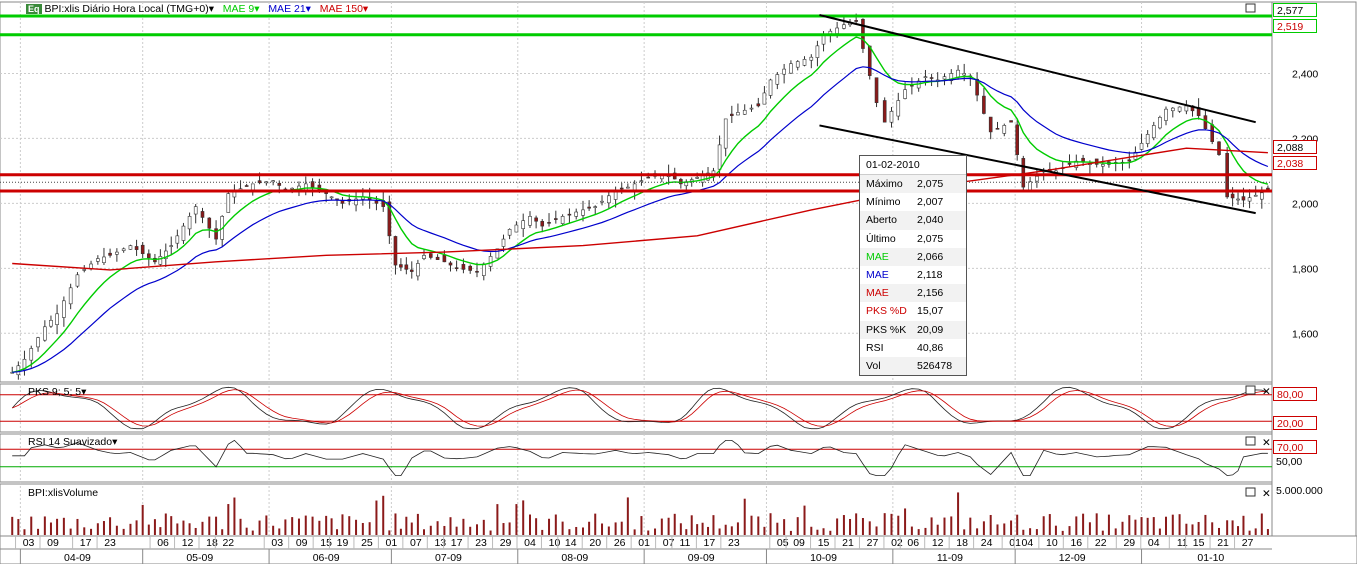  I want to click on panel-frame, so click(636, 458).